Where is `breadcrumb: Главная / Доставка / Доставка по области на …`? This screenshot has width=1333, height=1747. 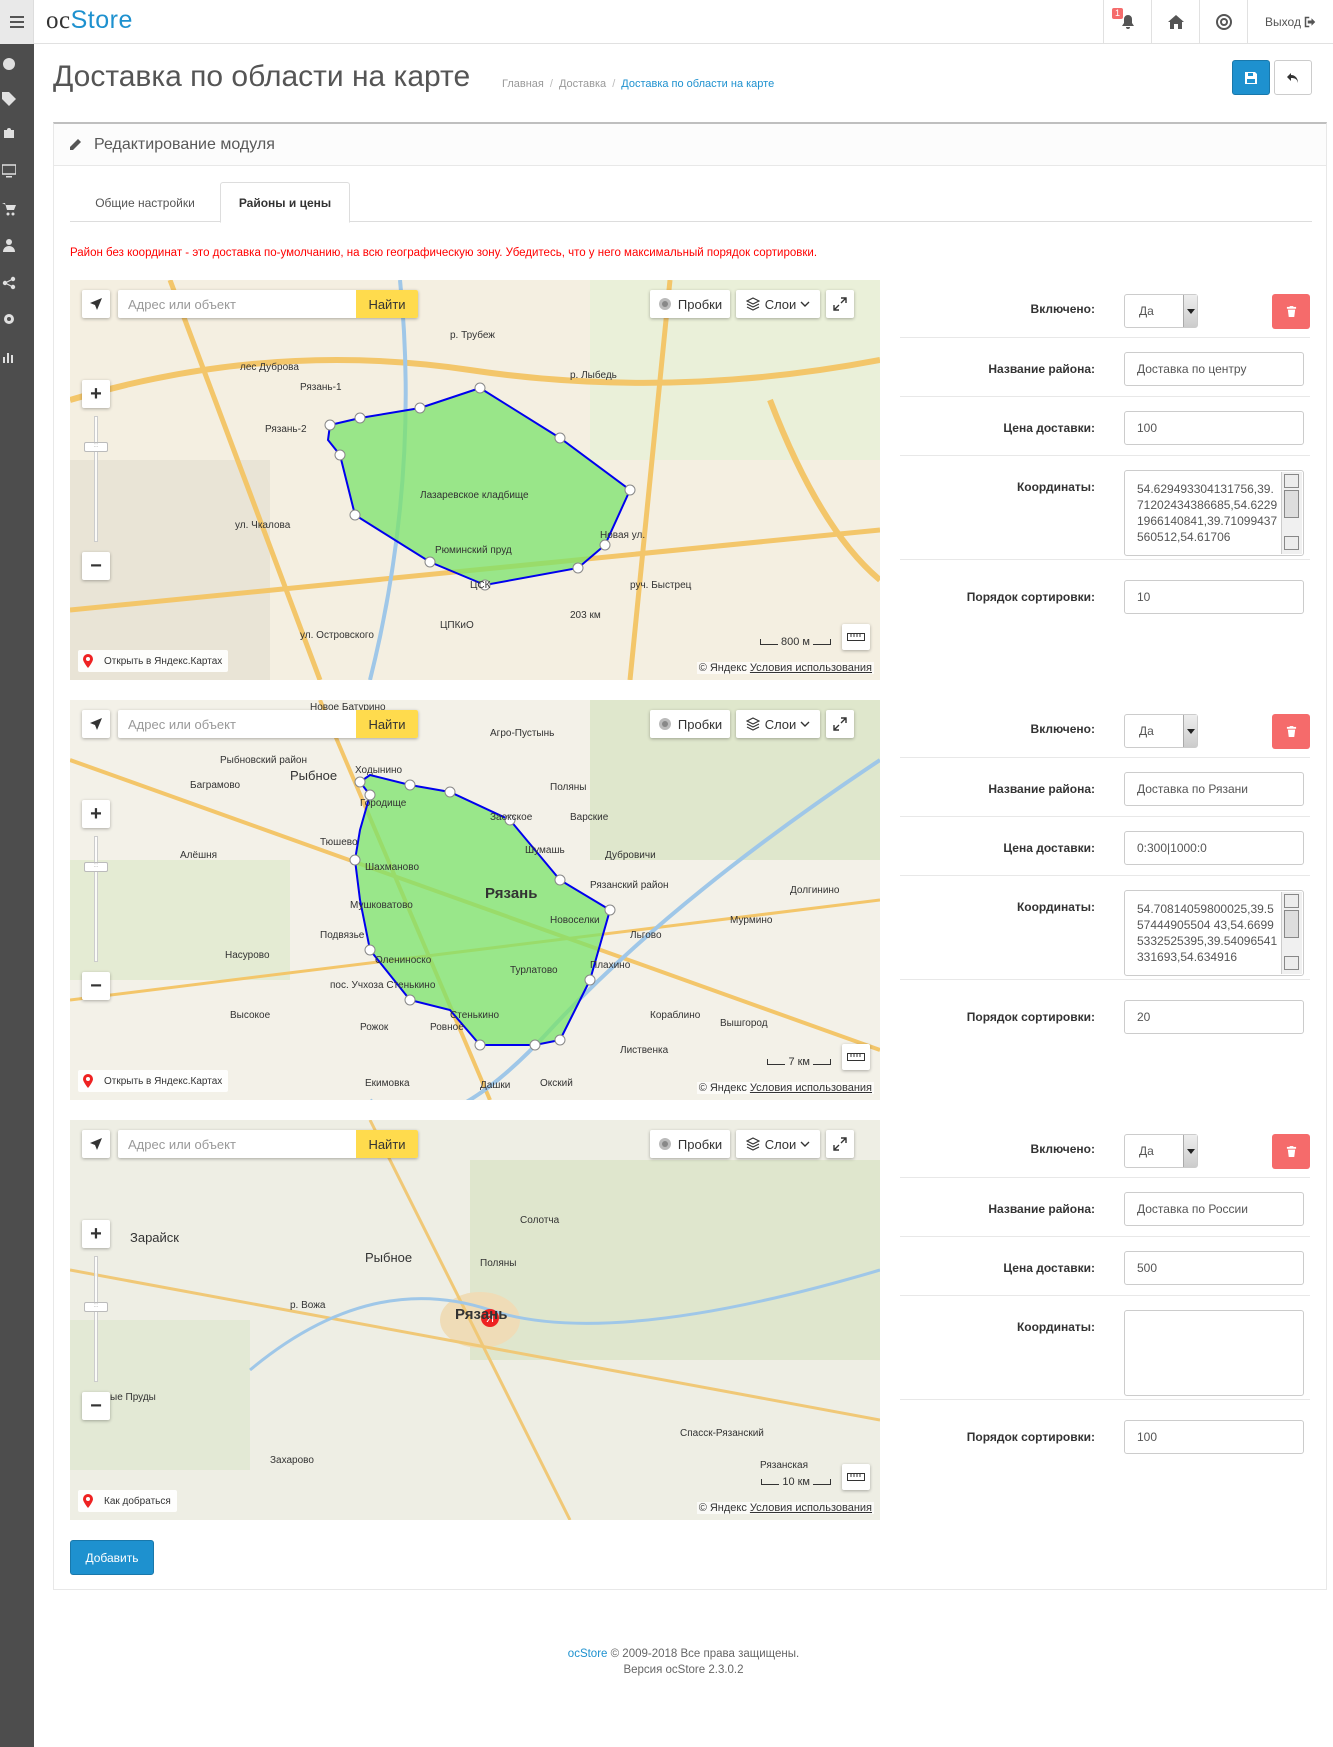 breadcrumb: Главная / Доставка / Доставка по области на … is located at coordinates (638, 84).